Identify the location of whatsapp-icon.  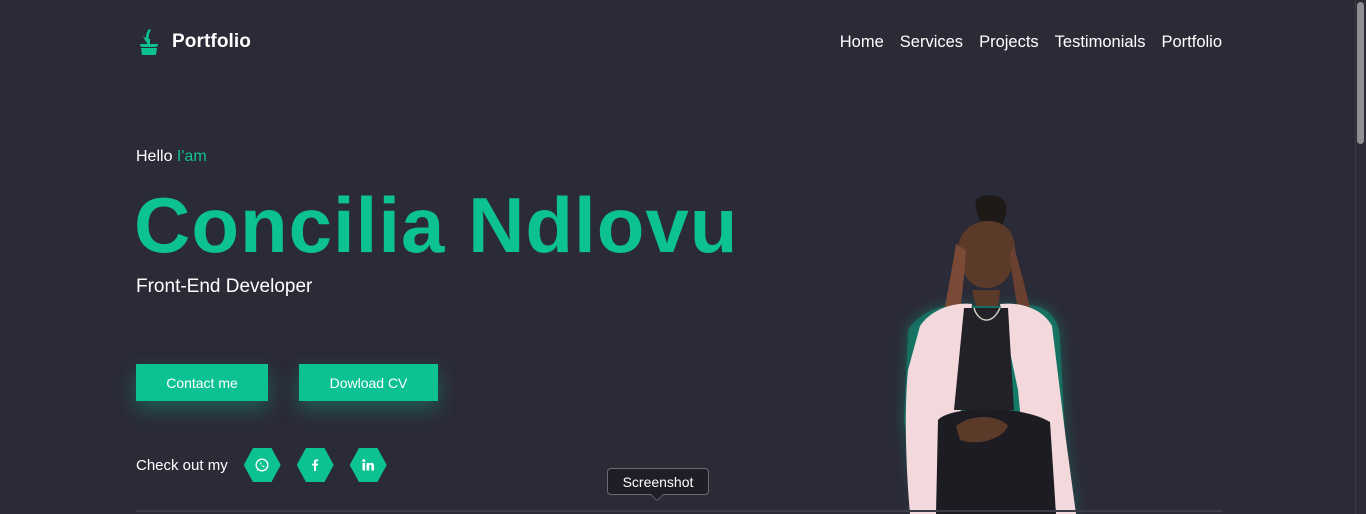
(262, 465).